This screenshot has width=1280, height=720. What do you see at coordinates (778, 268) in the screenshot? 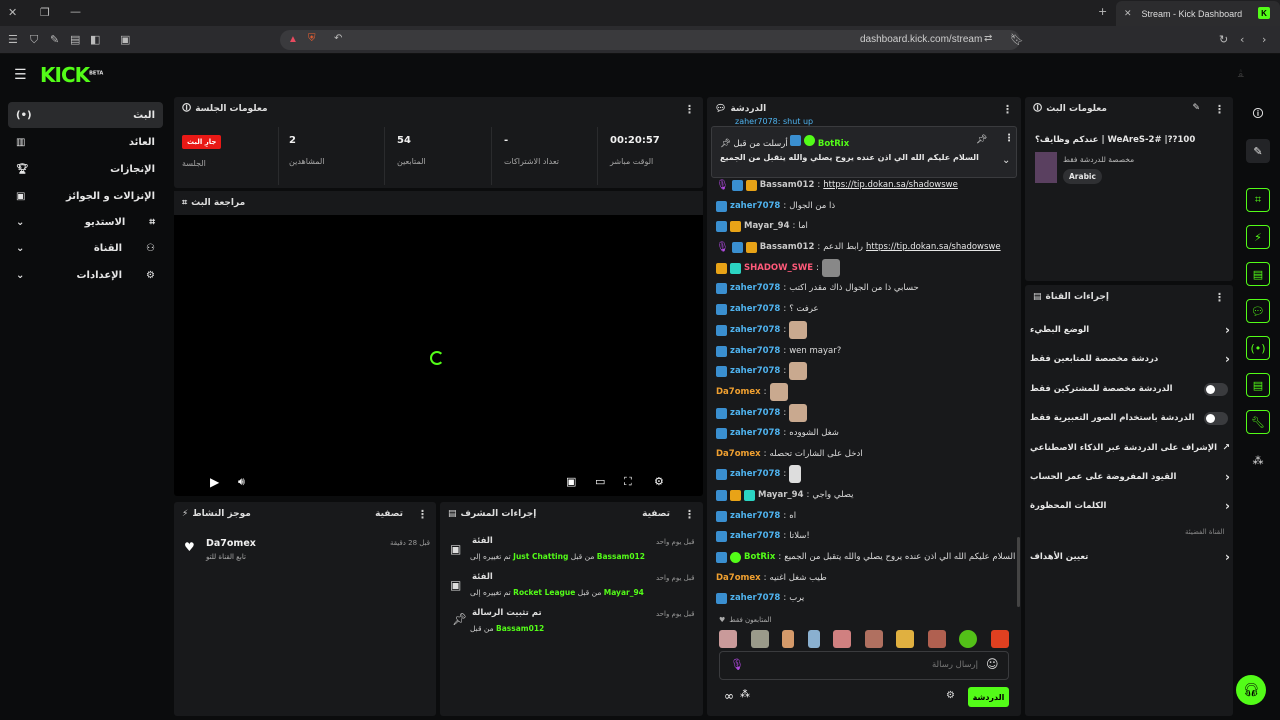
I see `chat-message: SHADOW_SWE:` at bounding box center [778, 268].